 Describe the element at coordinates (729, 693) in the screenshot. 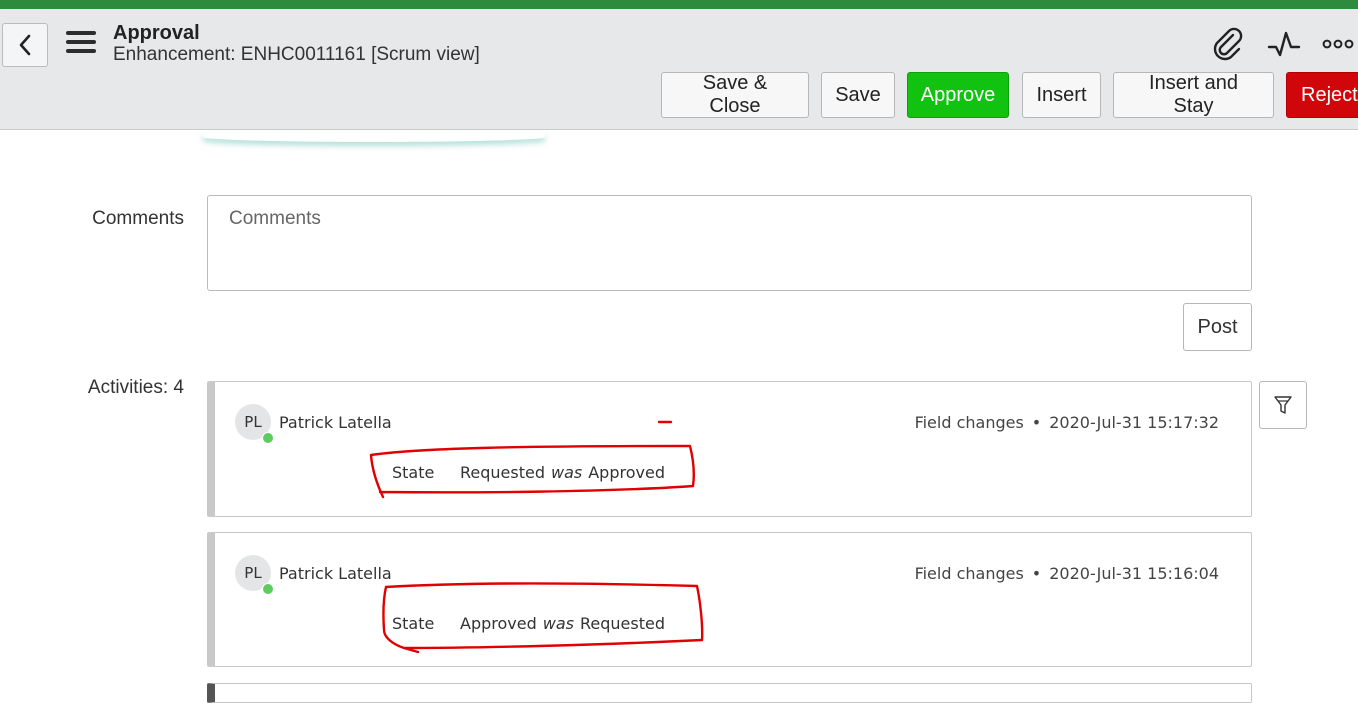

I see `activity-card` at that location.